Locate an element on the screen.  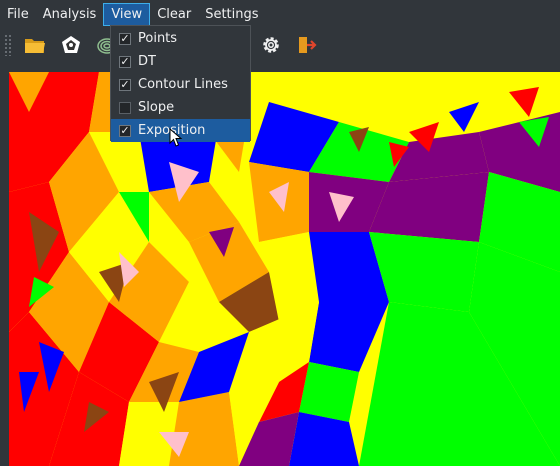
view-menu-item-label: DT is located at coordinates (147, 61).